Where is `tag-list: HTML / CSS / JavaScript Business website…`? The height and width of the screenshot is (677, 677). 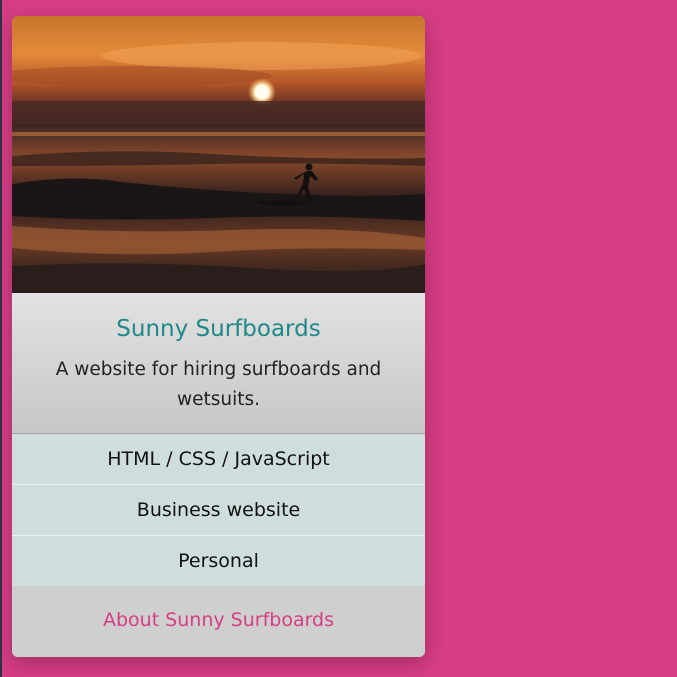
tag-list: HTML / CSS / JavaScript Business website… is located at coordinates (218, 511).